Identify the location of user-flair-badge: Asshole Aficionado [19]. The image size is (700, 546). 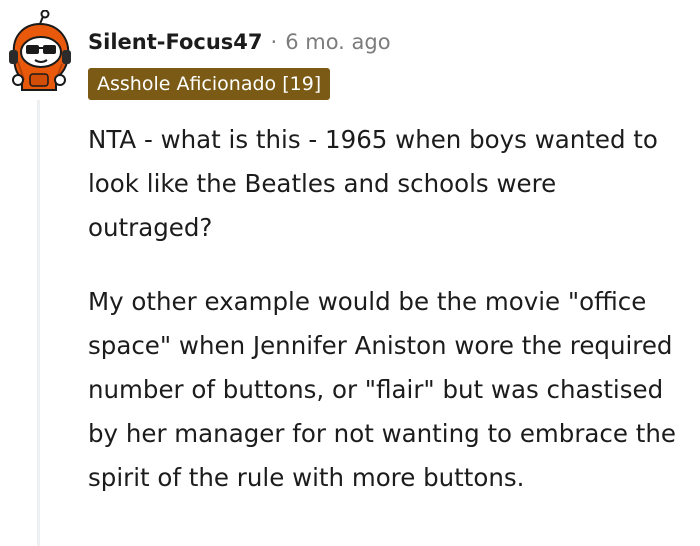
(209, 84).